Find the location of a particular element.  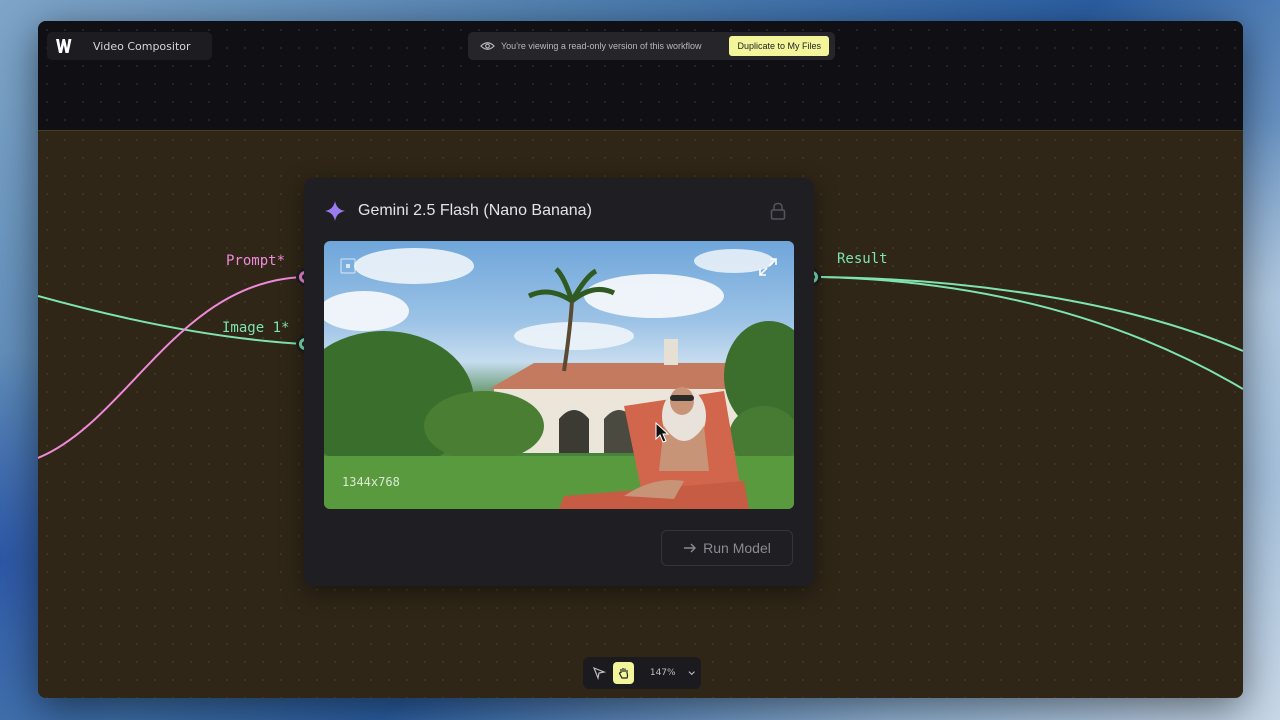

select-image-icon is located at coordinates (348, 266).